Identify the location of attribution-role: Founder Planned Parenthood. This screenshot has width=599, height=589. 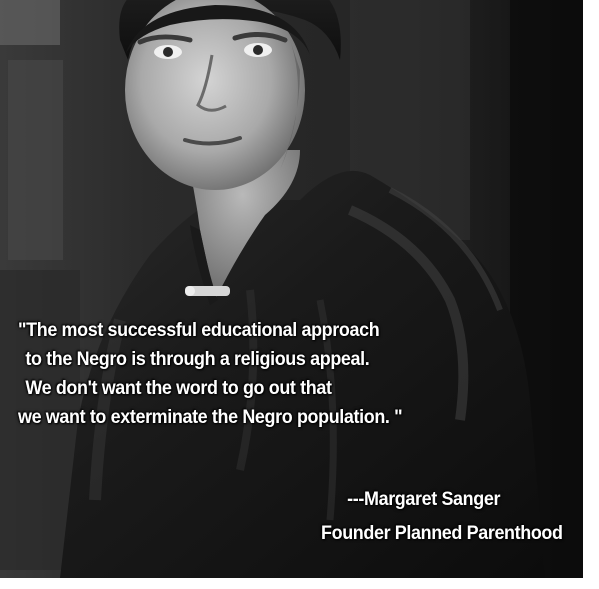
(442, 533).